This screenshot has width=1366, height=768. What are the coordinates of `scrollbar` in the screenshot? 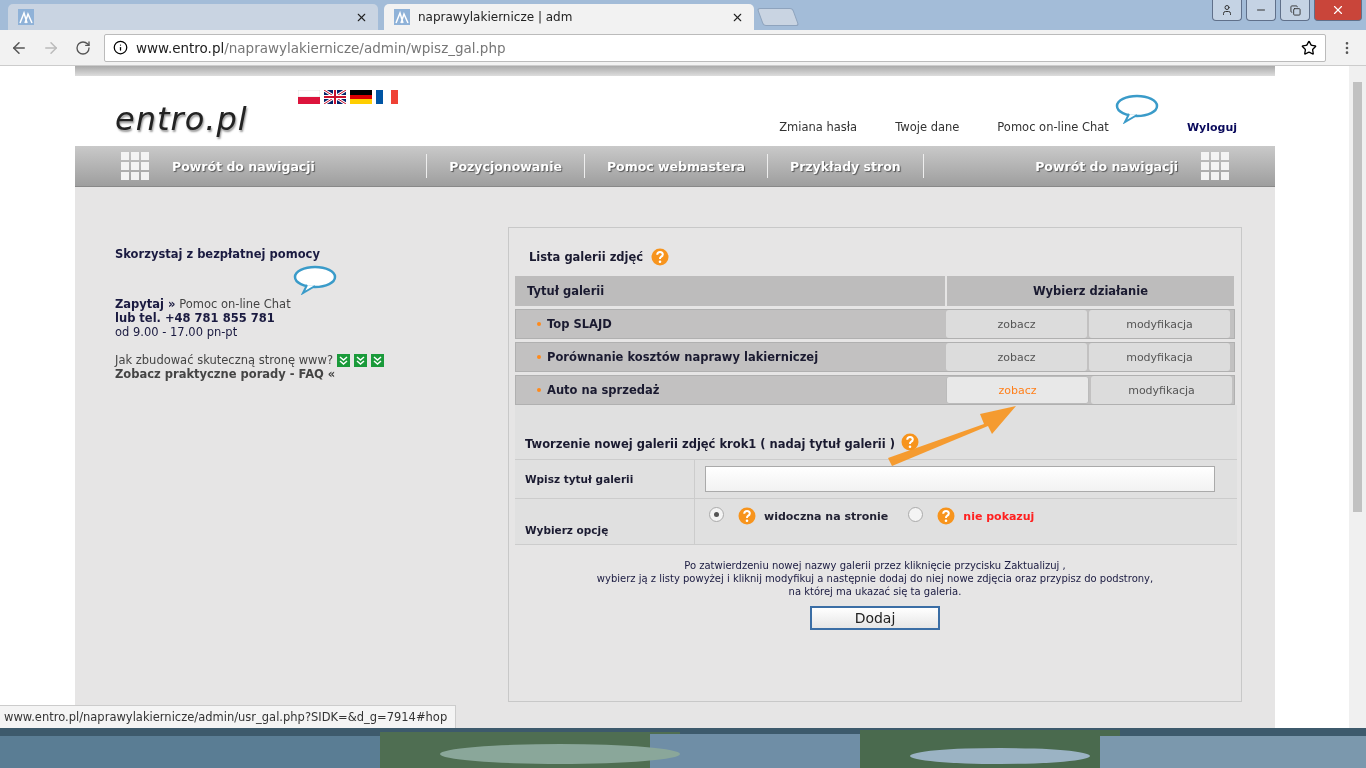 It's located at (1357, 397).